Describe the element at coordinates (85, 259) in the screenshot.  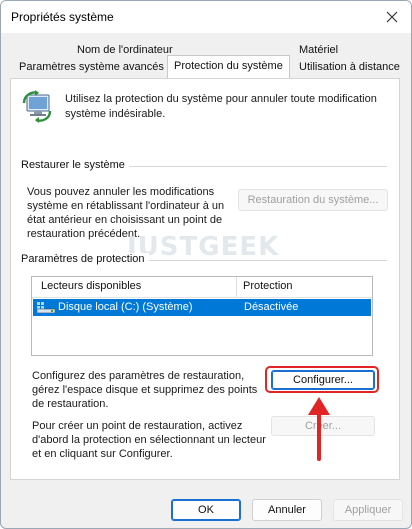
I see `protection-heading: Paramètres de protection` at that location.